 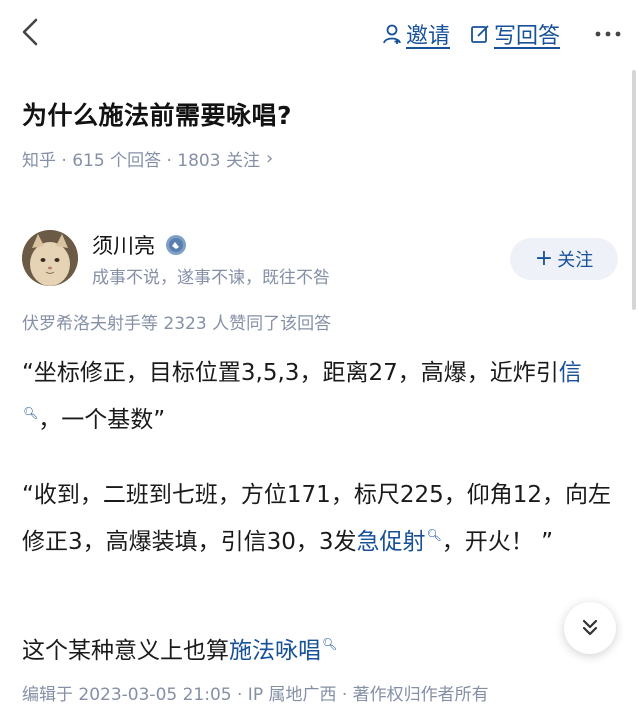 I want to click on chevron-right-icon: ›, so click(x=269, y=158).